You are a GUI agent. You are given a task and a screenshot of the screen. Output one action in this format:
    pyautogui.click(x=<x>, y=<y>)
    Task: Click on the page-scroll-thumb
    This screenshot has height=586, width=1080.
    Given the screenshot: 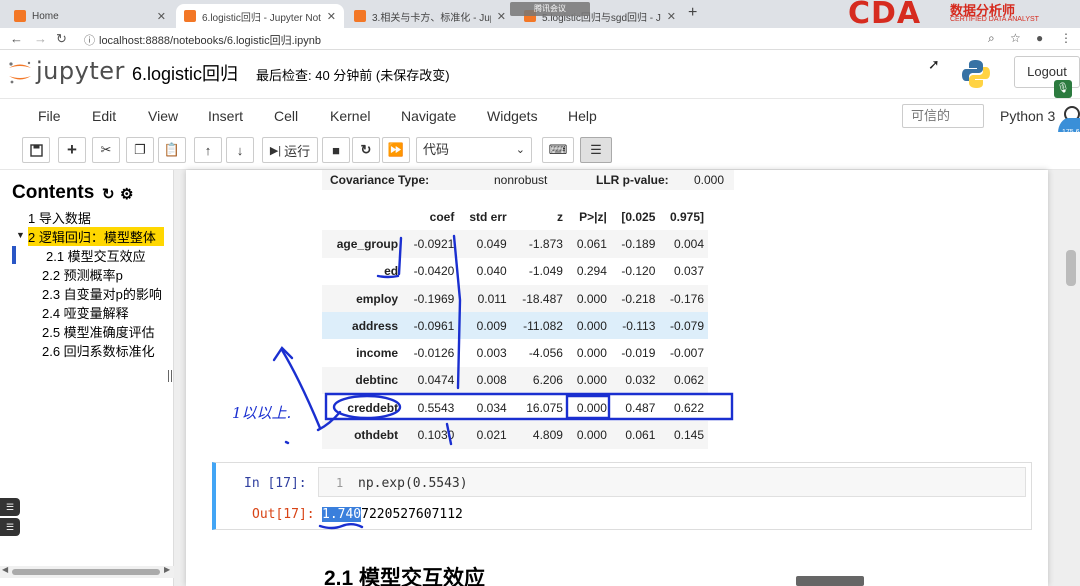 What is the action you would take?
    pyautogui.click(x=1071, y=268)
    